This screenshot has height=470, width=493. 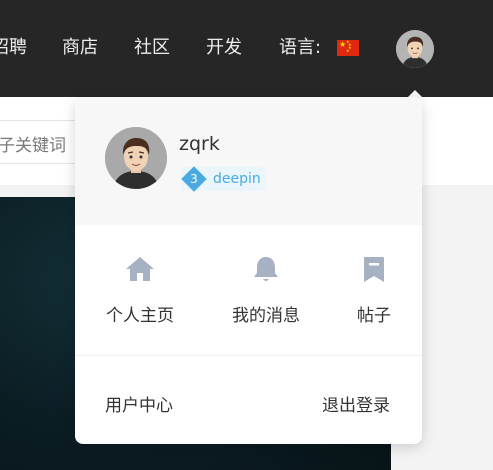 What do you see at coordinates (152, 48) in the screenshot?
I see `nav-item-community: 社区` at bounding box center [152, 48].